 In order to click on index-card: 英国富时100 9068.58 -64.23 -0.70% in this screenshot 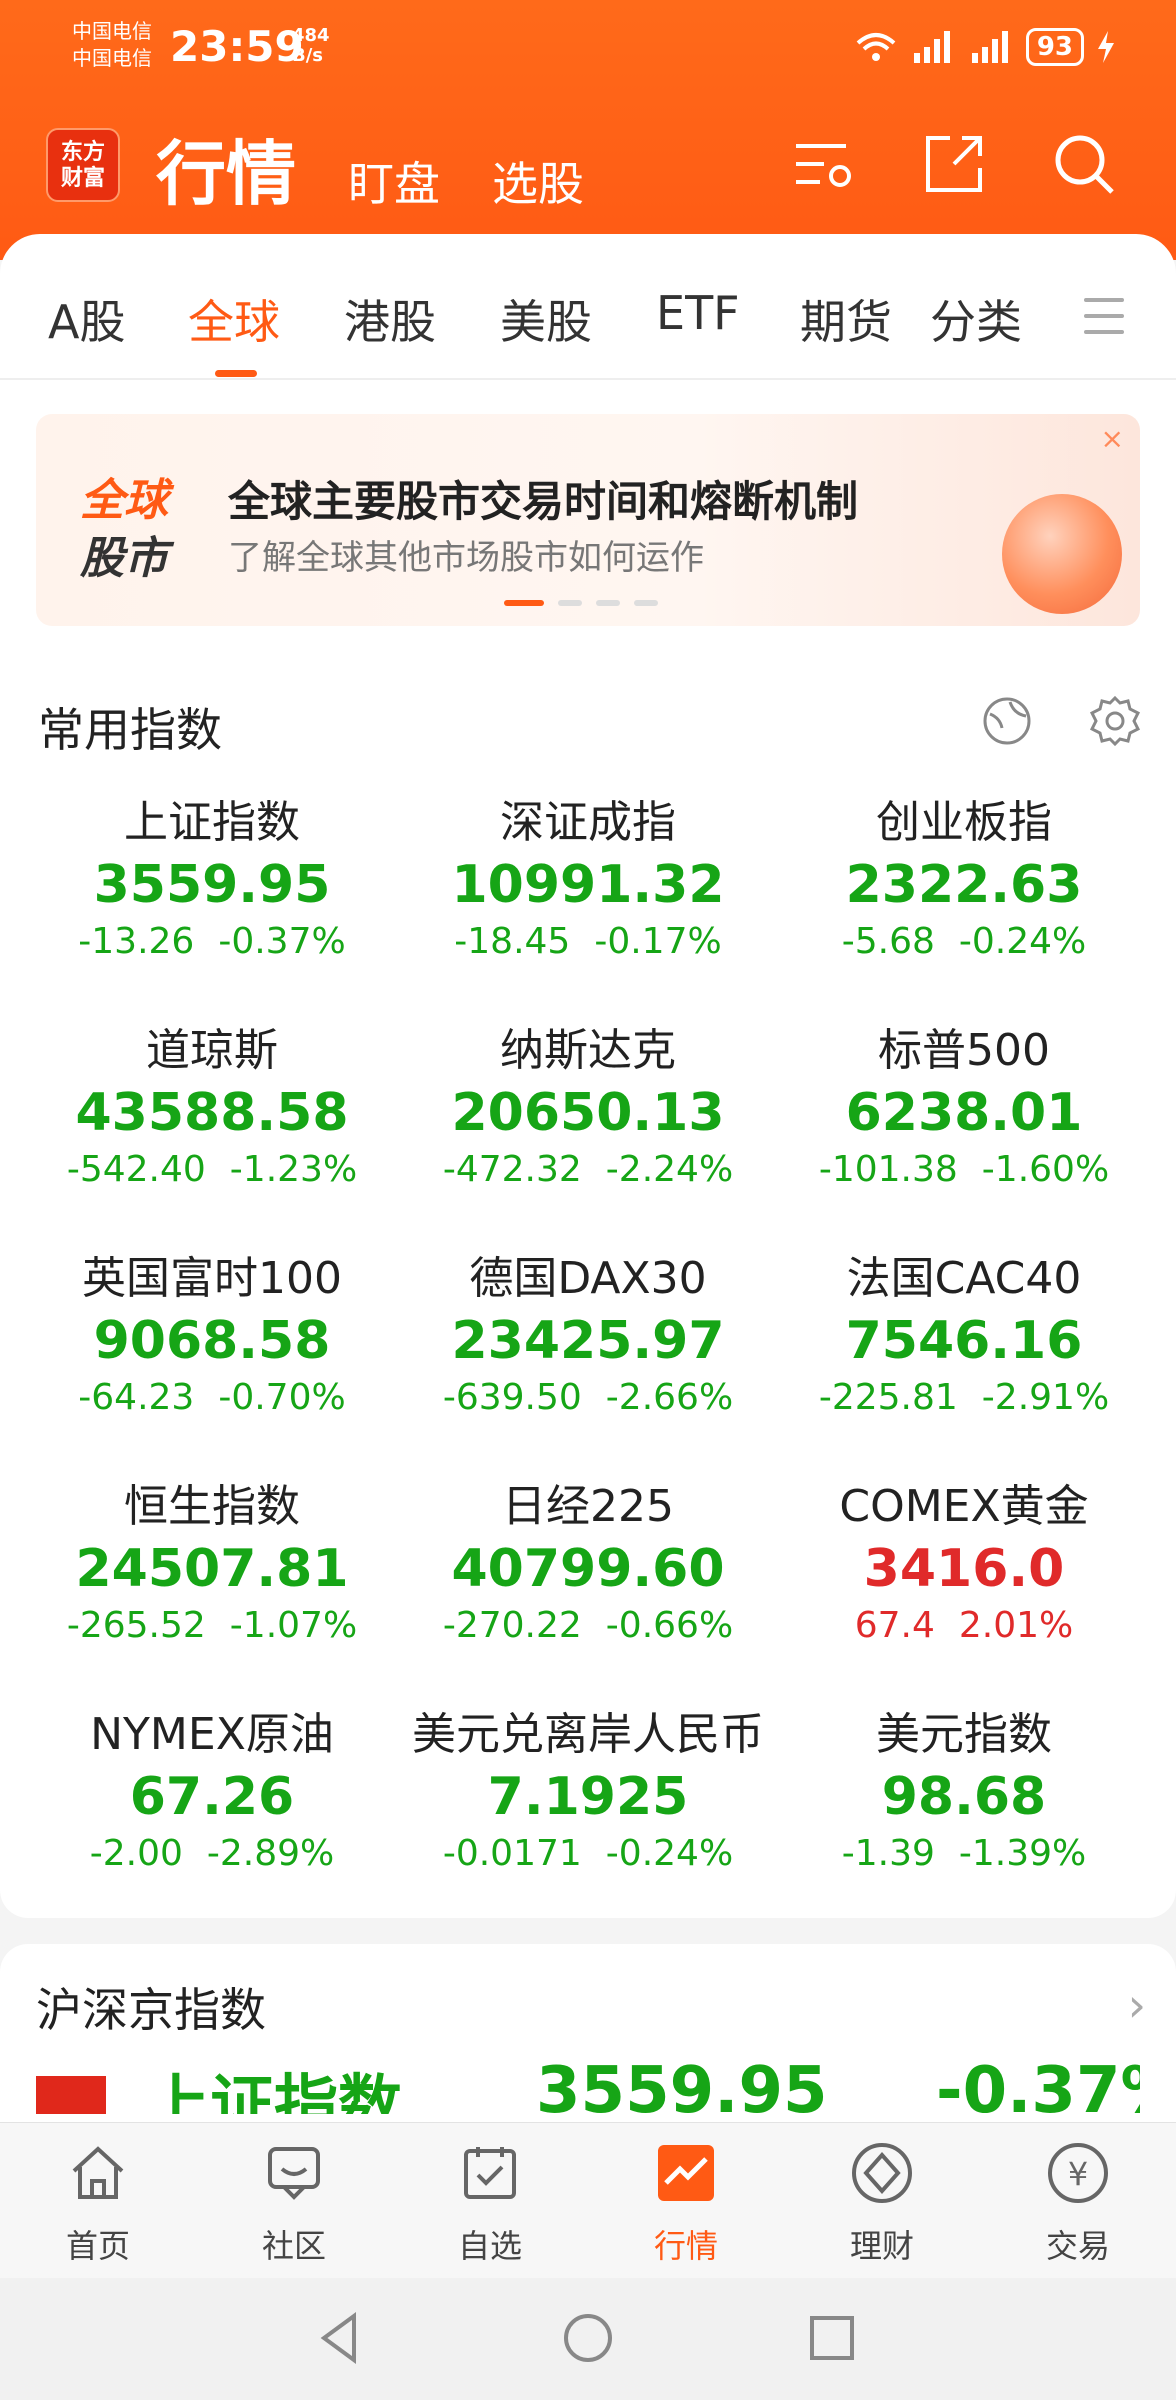, I will do `click(212, 1336)`.